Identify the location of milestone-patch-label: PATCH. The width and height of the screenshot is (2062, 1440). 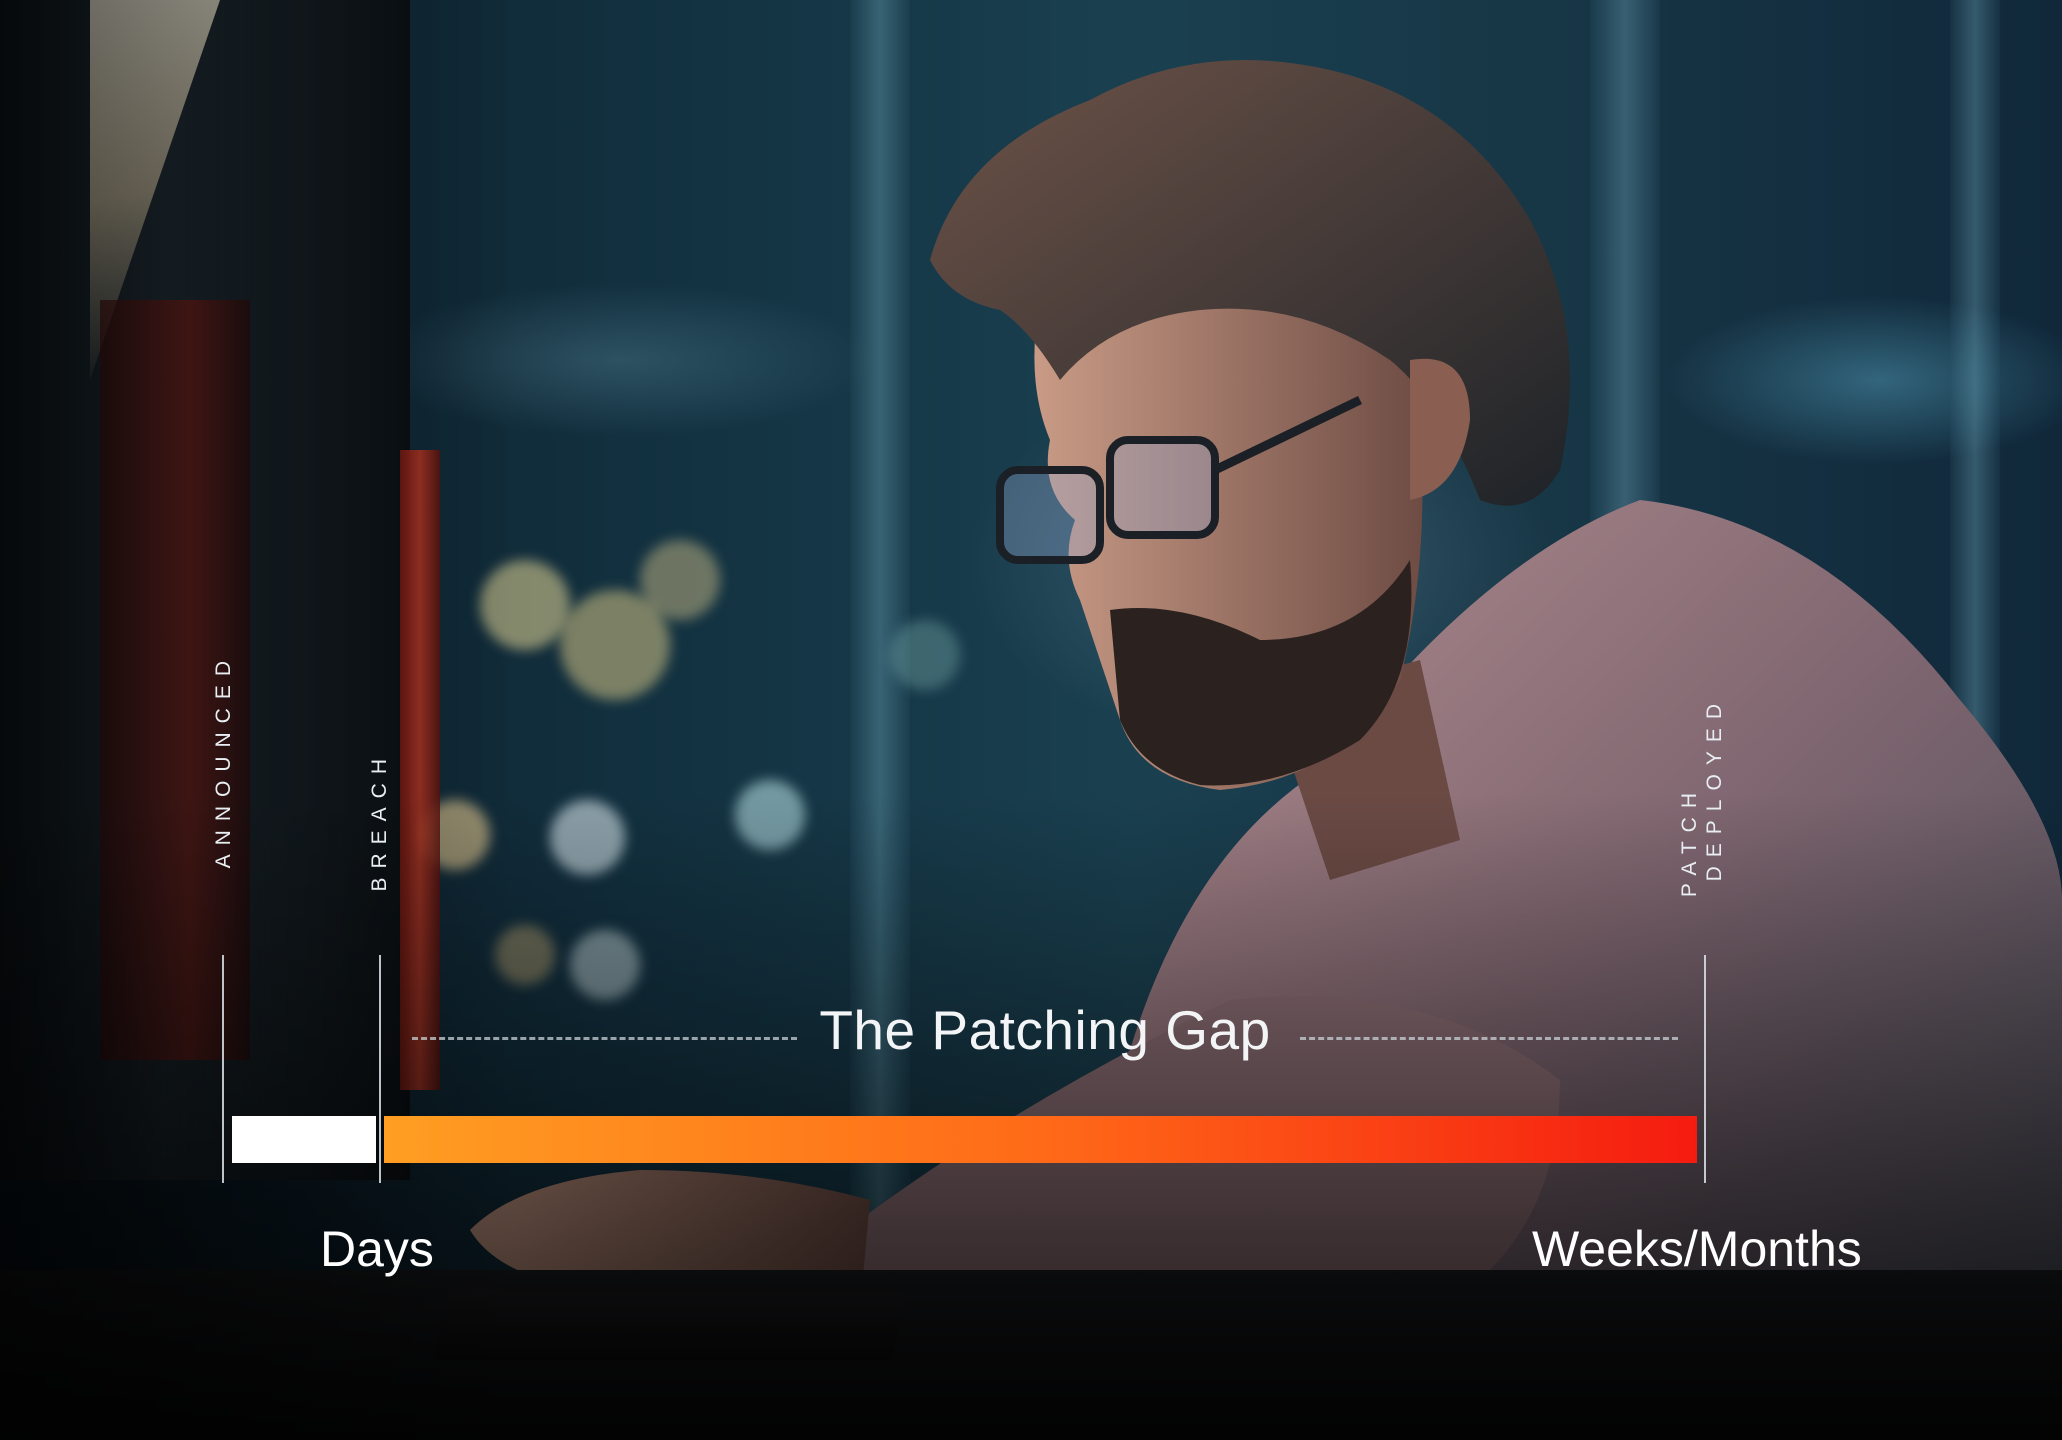
(1689, 841).